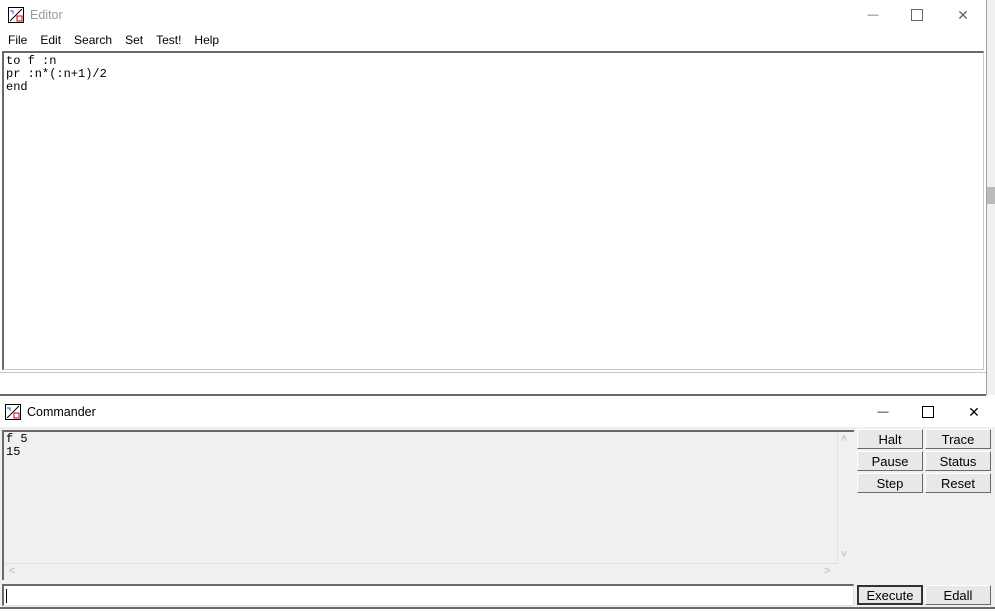 The image size is (995, 612). What do you see at coordinates (890, 439) in the screenshot?
I see `halt-button: Halt` at bounding box center [890, 439].